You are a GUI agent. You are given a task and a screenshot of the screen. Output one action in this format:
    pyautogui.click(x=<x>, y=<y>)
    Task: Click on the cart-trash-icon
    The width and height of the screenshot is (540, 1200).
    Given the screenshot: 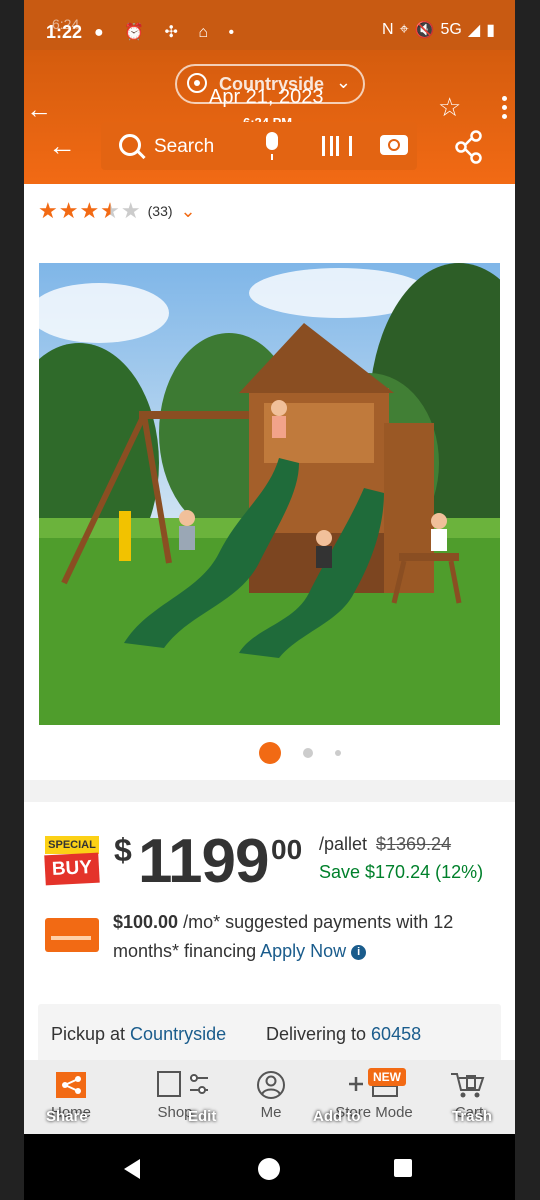 What is the action you would take?
    pyautogui.click(x=468, y=1085)
    